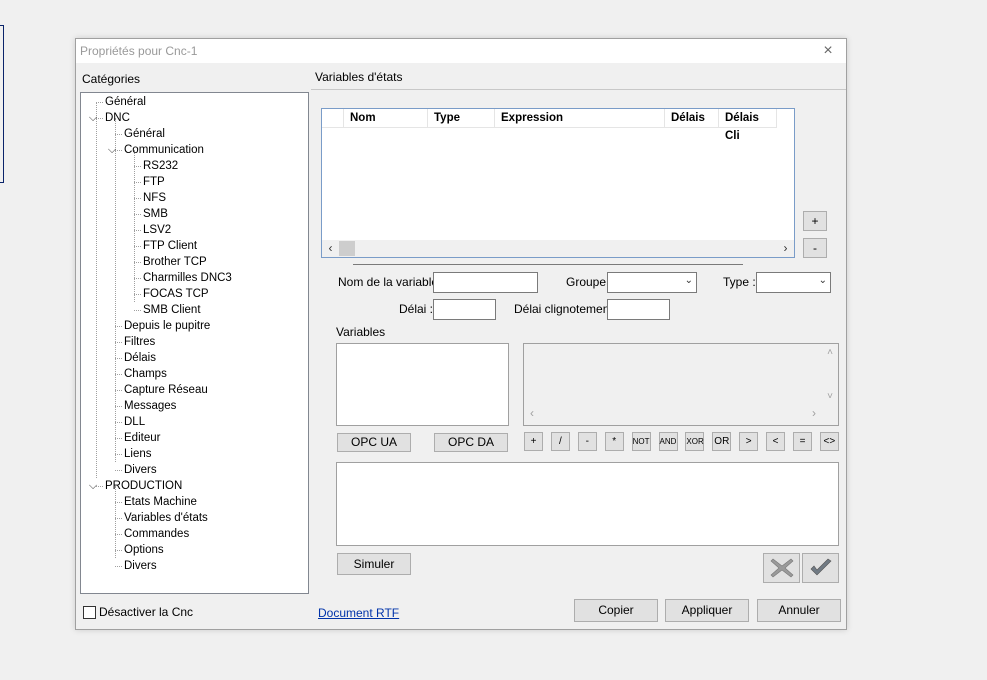  I want to click on column-header-type: Type, so click(461, 118).